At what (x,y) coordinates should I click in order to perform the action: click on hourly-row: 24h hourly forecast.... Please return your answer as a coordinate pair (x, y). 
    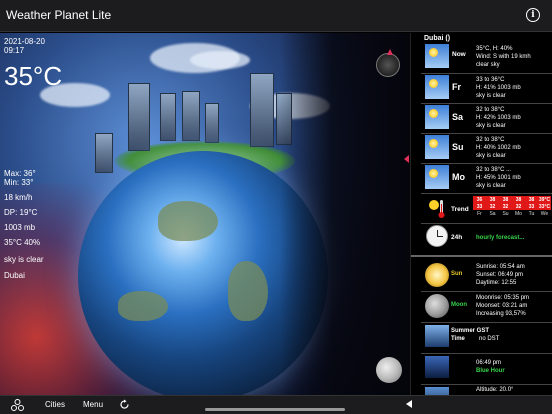
    Looking at the image, I should click on (481, 238).